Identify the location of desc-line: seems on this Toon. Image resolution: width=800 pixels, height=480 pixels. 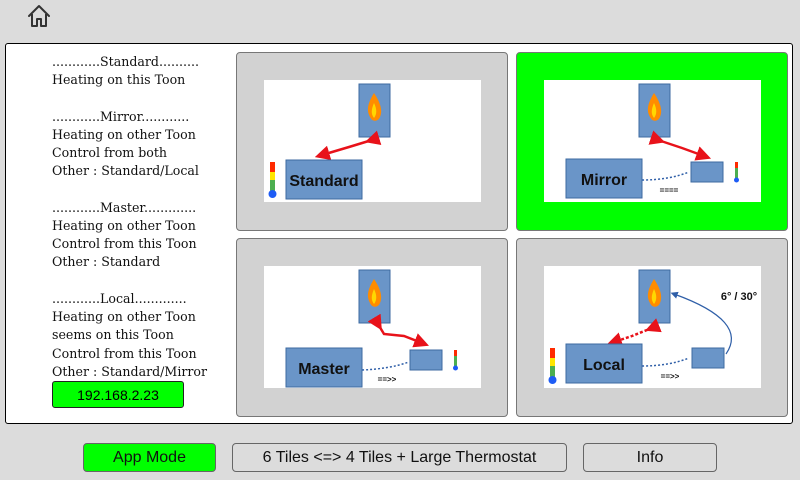
(113, 335).